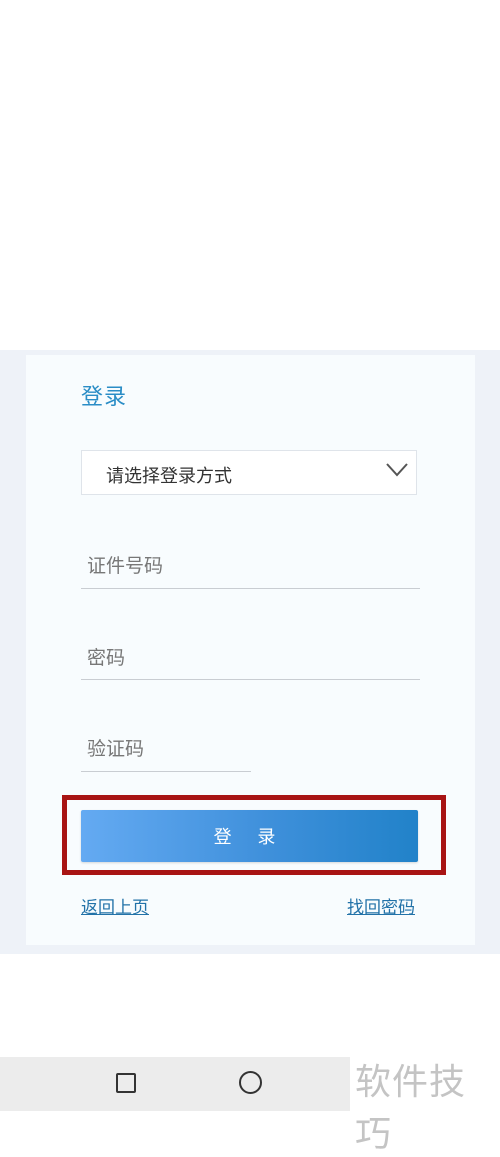  Describe the element at coordinates (175, 1084) in the screenshot. I see `system-navigation-bar` at that location.